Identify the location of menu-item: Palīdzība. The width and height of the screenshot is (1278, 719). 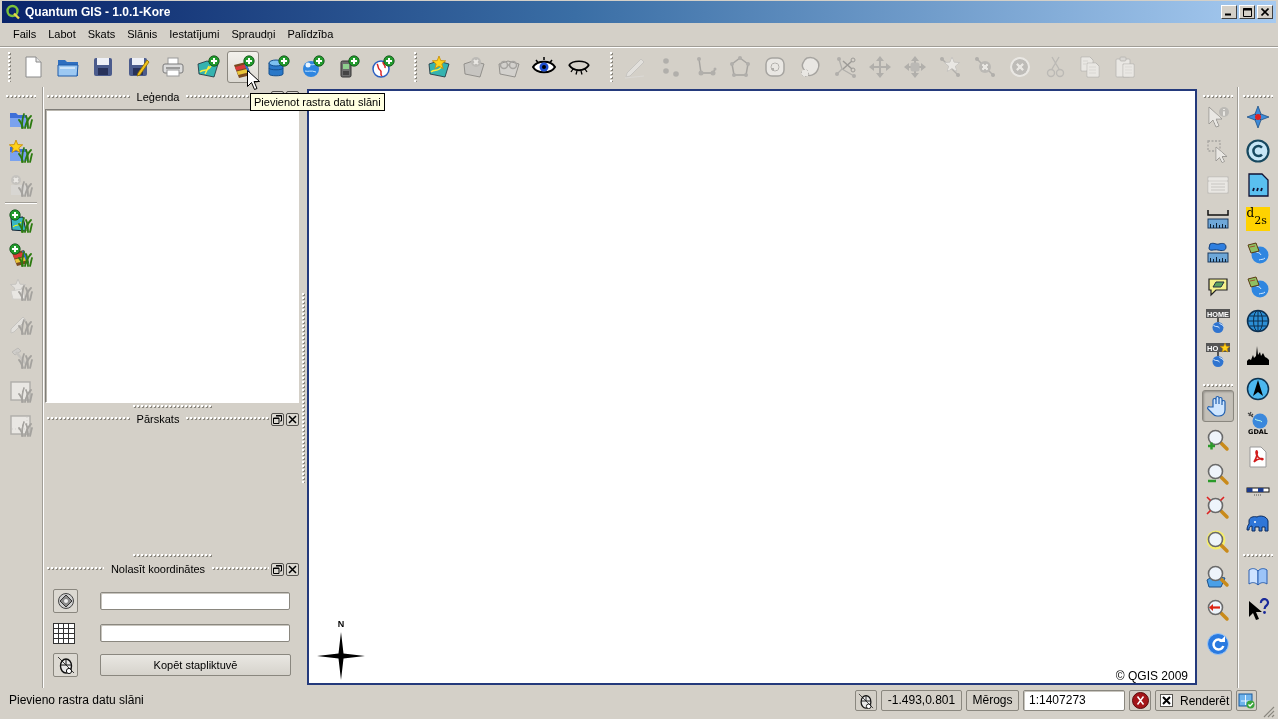
(310, 34).